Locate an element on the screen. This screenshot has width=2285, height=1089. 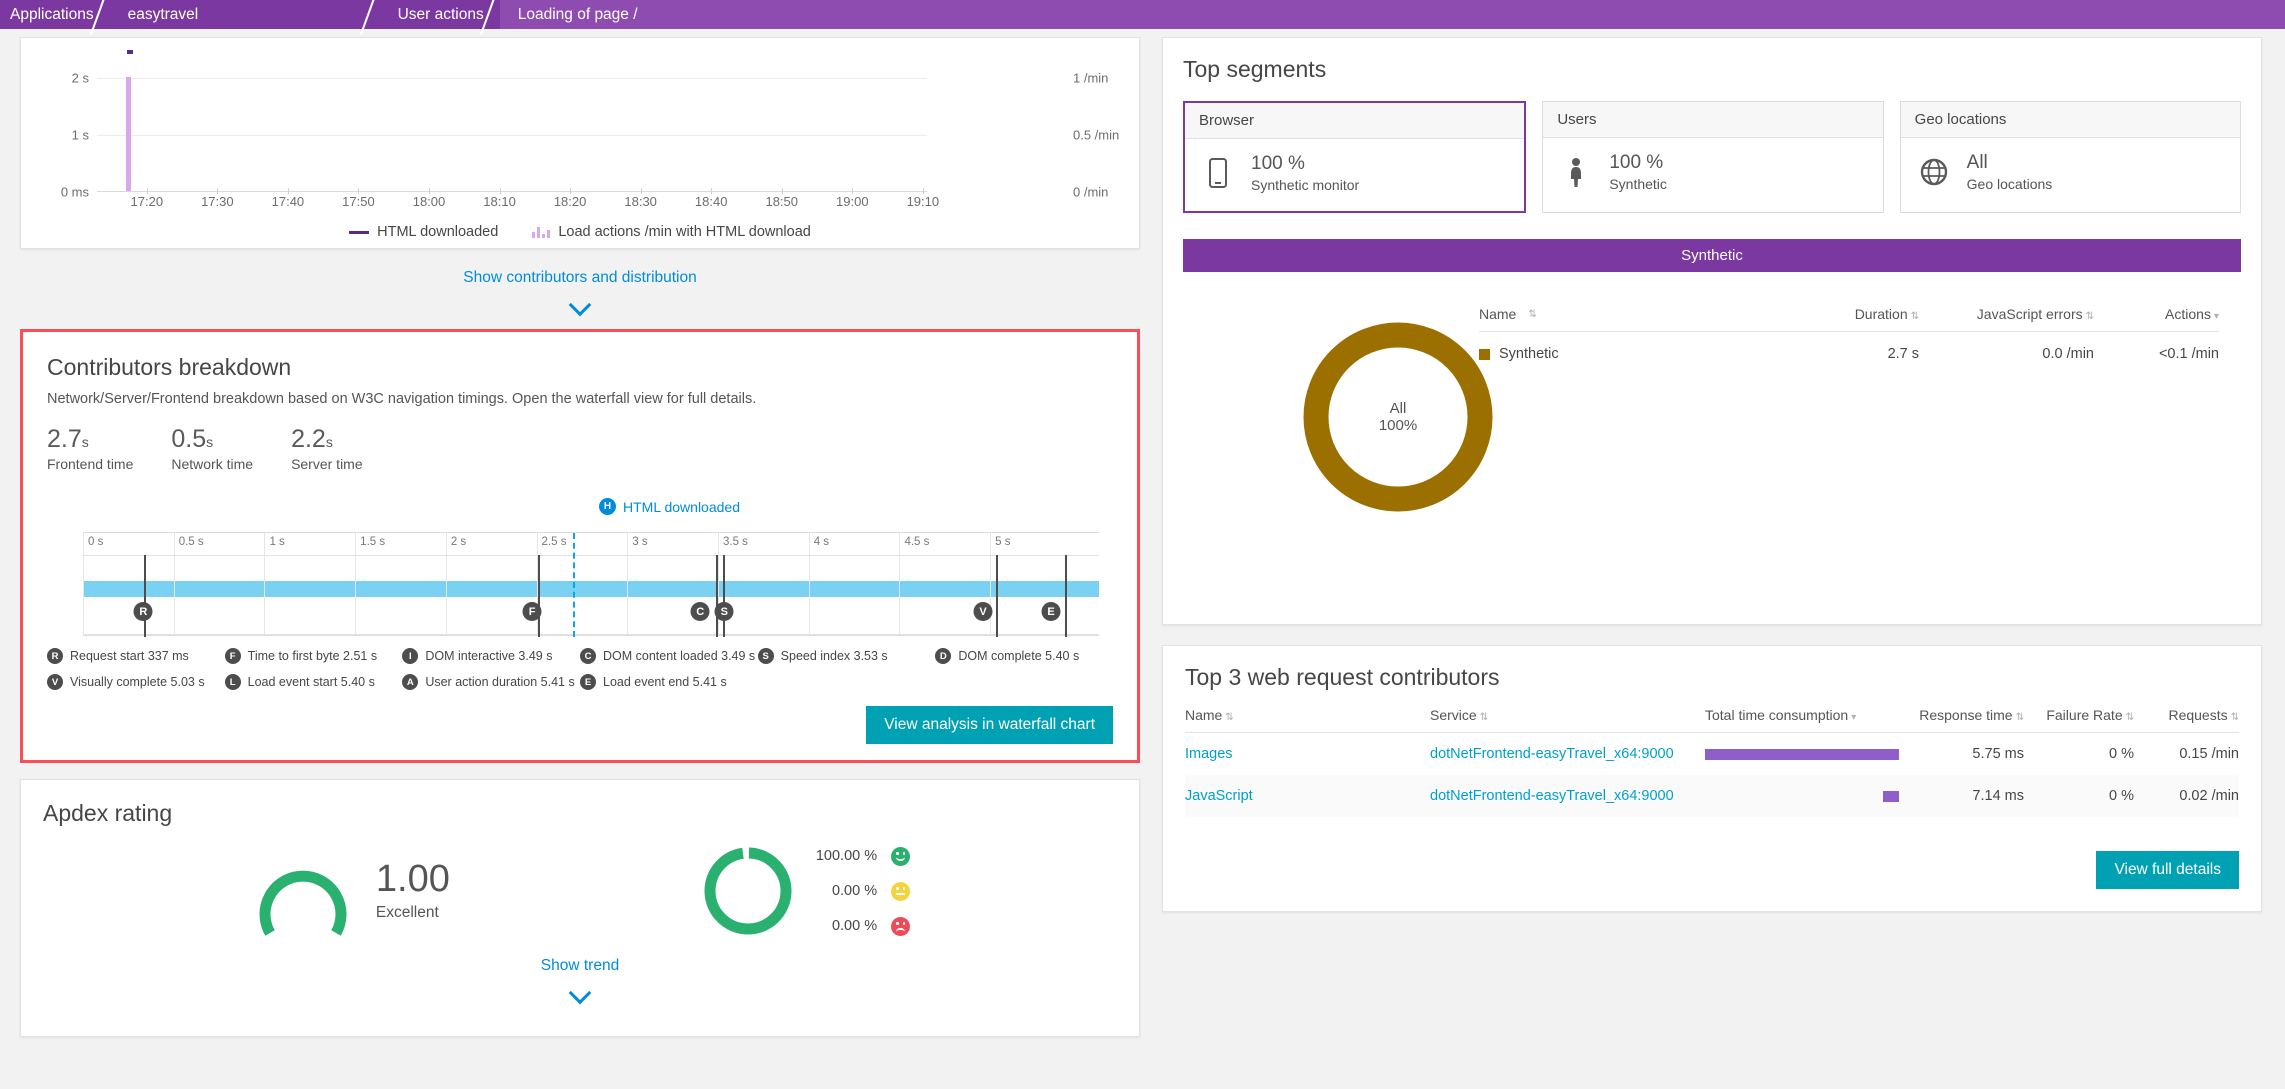
legend-label: HTML downloaded is located at coordinates (438, 232).